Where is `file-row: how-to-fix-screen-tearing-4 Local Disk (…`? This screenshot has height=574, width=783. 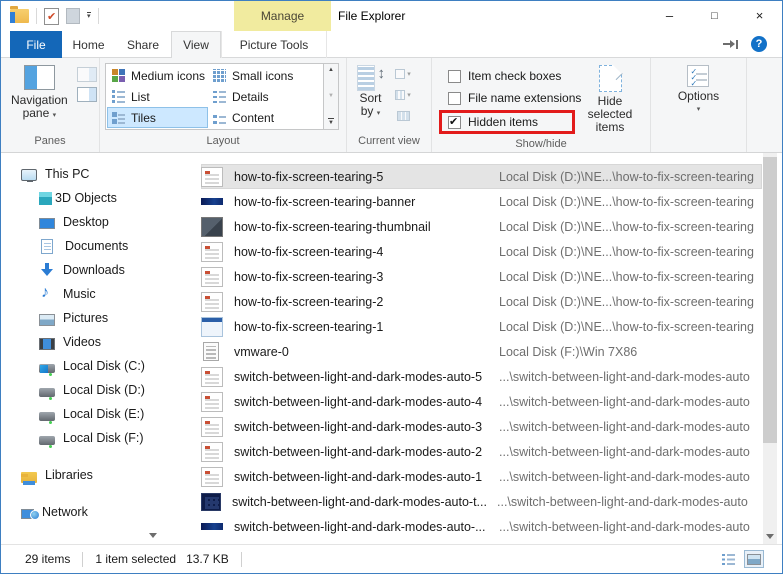 file-row: how-to-fix-screen-tearing-4 Local Disk (… is located at coordinates (481, 251).